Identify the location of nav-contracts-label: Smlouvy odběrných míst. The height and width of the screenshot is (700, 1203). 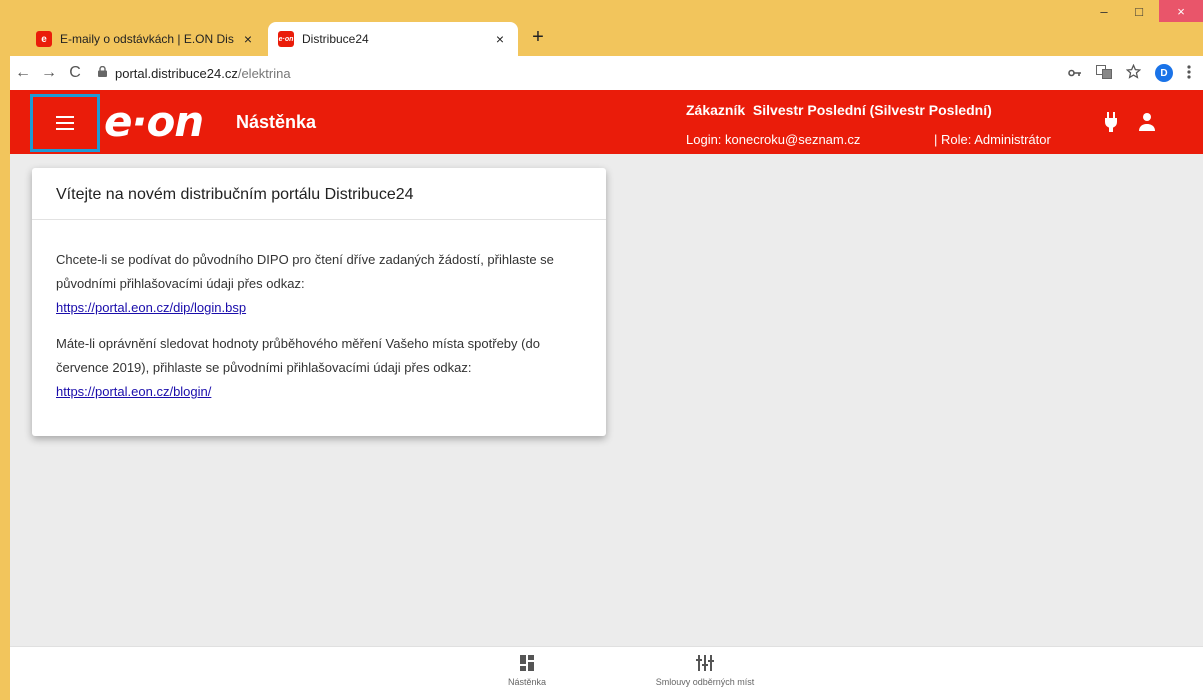
(705, 682).